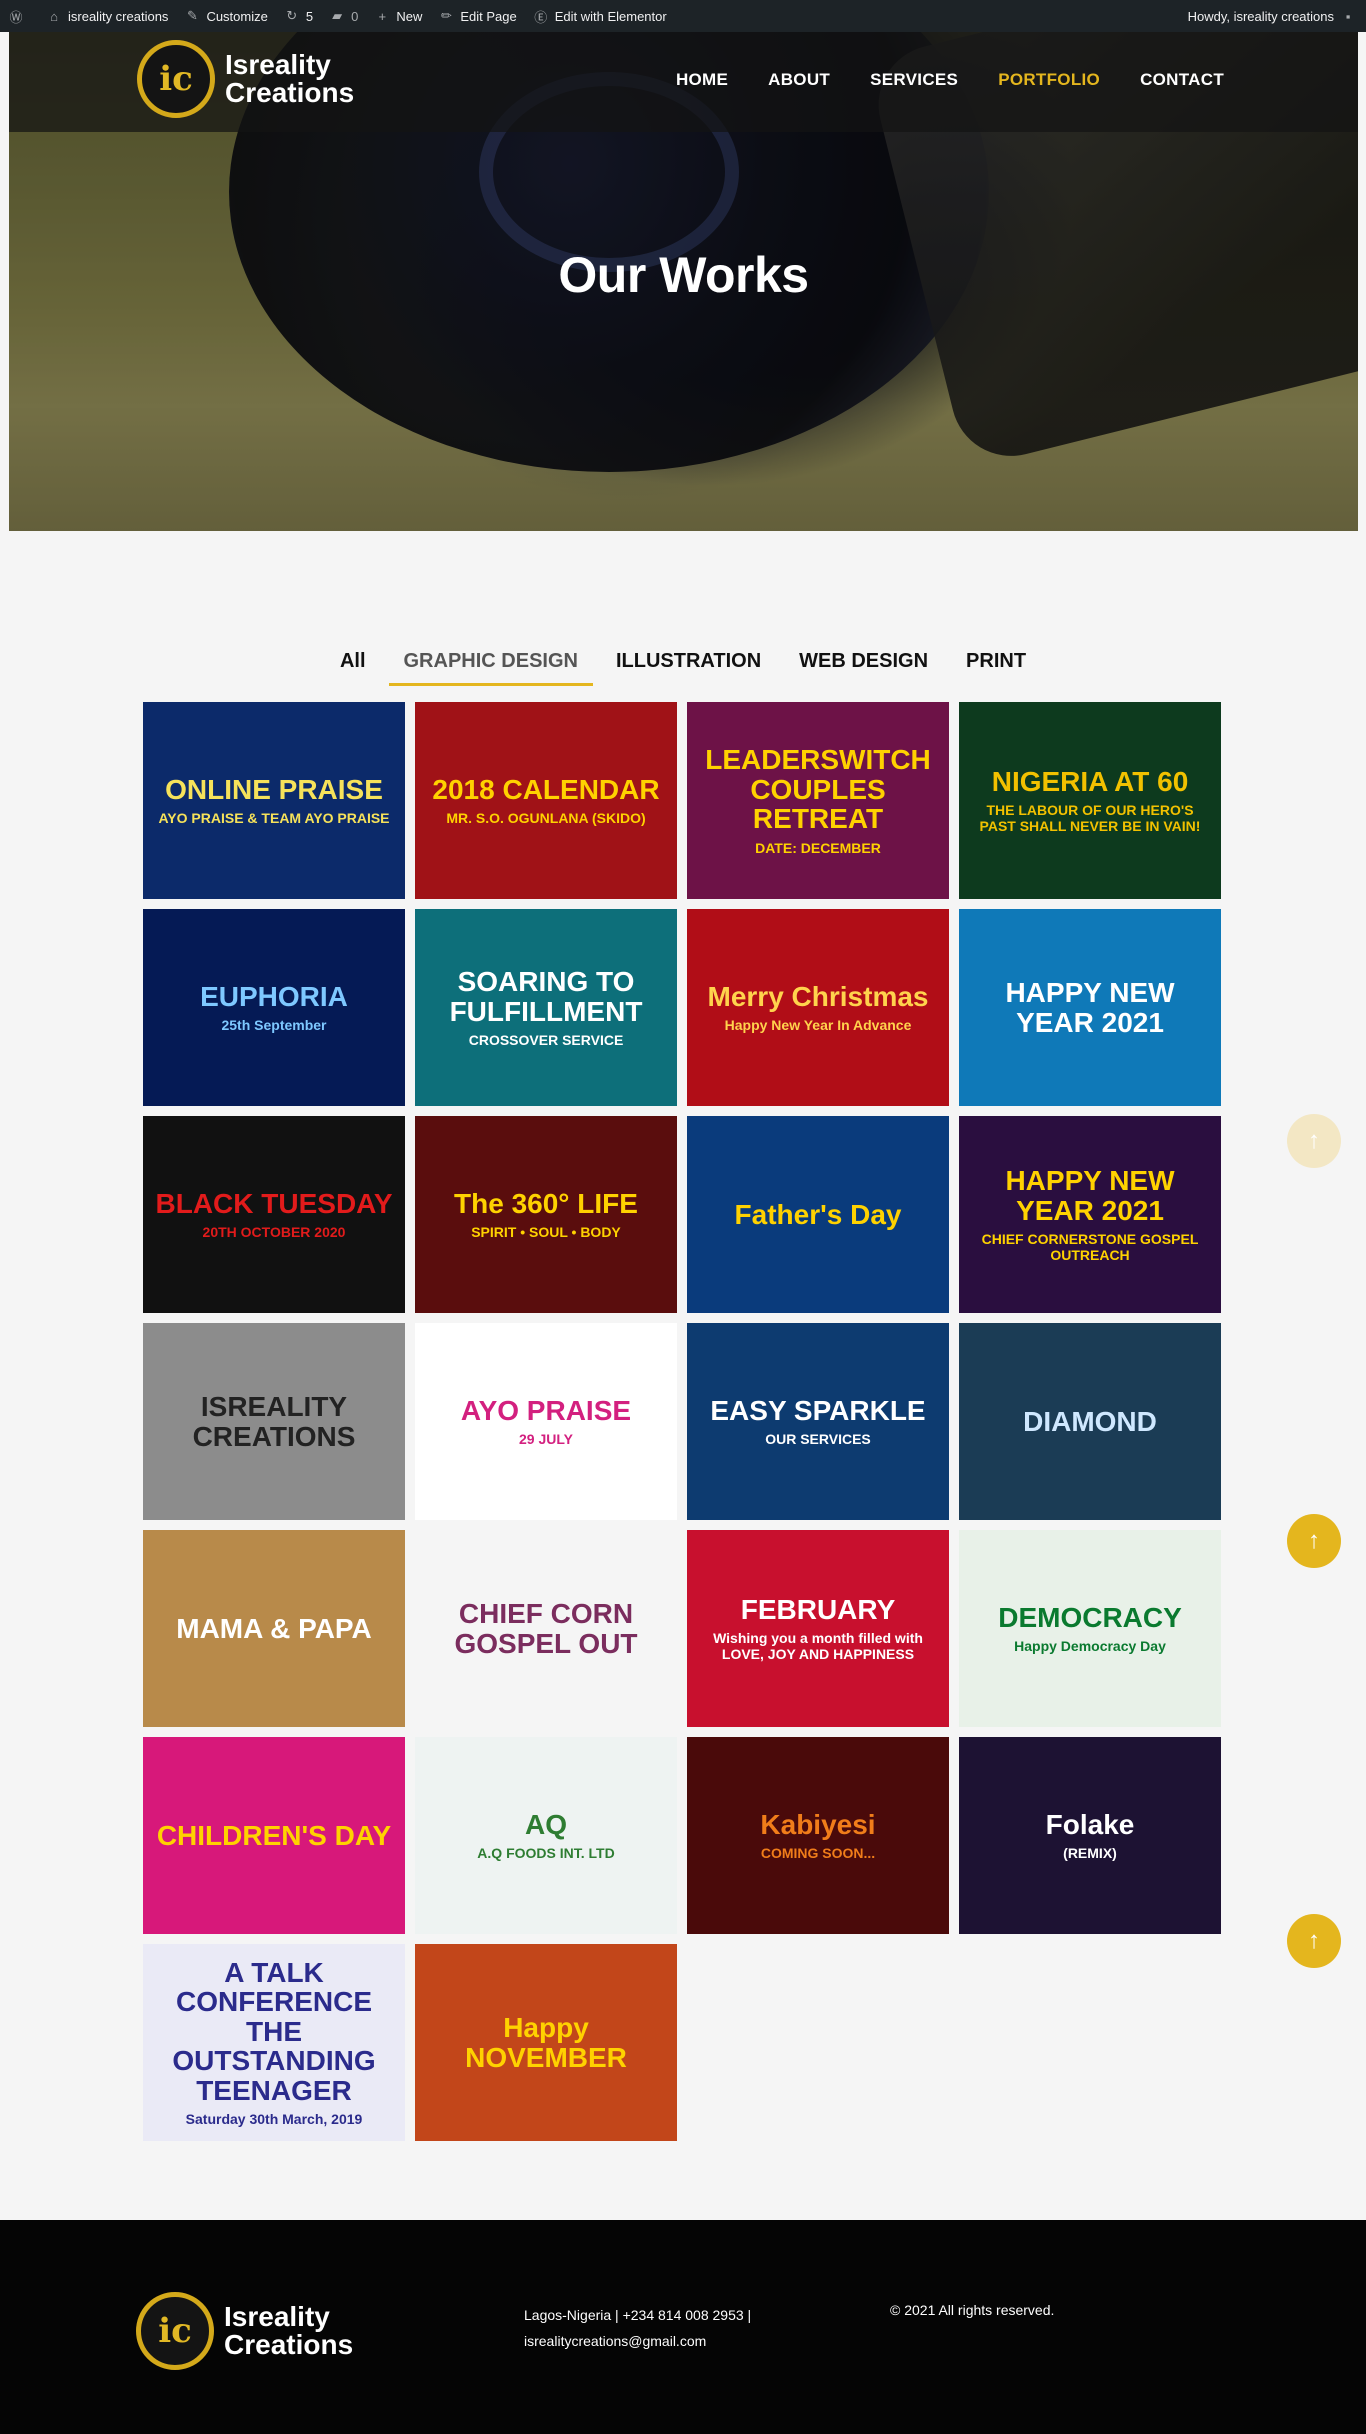 The height and width of the screenshot is (2434, 1366). I want to click on filter-graphic-design: GRAPHIC DESIGN, so click(490, 666).